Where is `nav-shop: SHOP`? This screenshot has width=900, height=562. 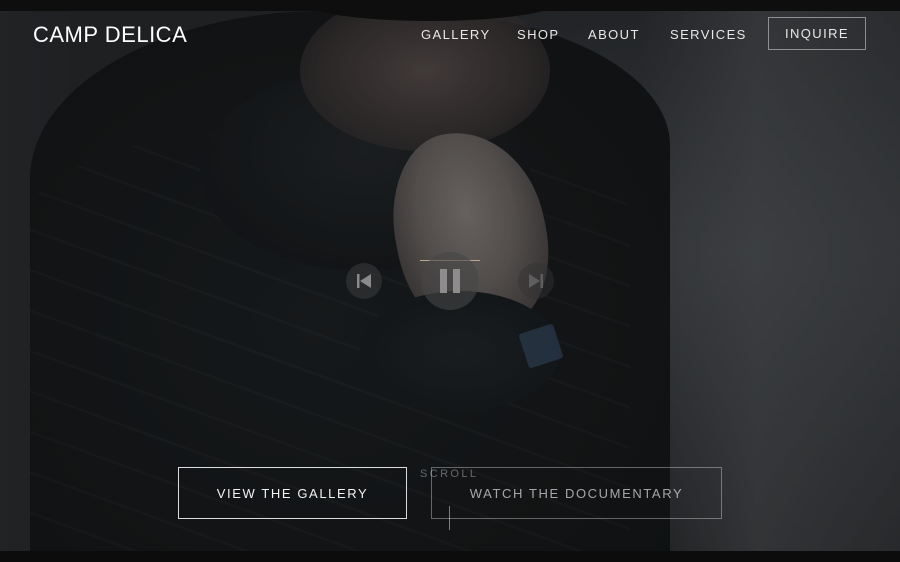
nav-shop: SHOP is located at coordinates (538, 34).